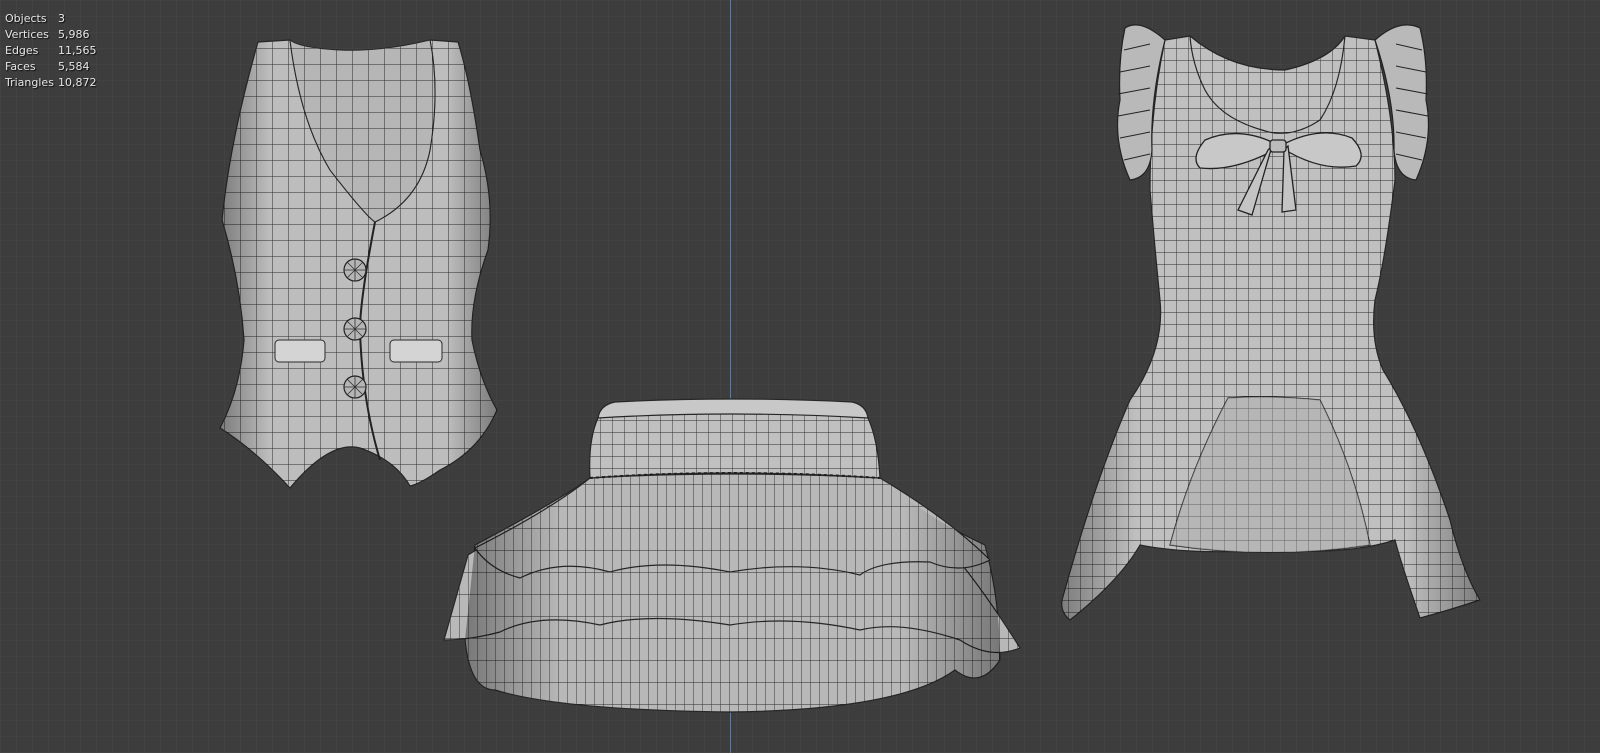  What do you see at coordinates (51, 35) in the screenshot?
I see `stat-row: Vertices 5,986` at bounding box center [51, 35].